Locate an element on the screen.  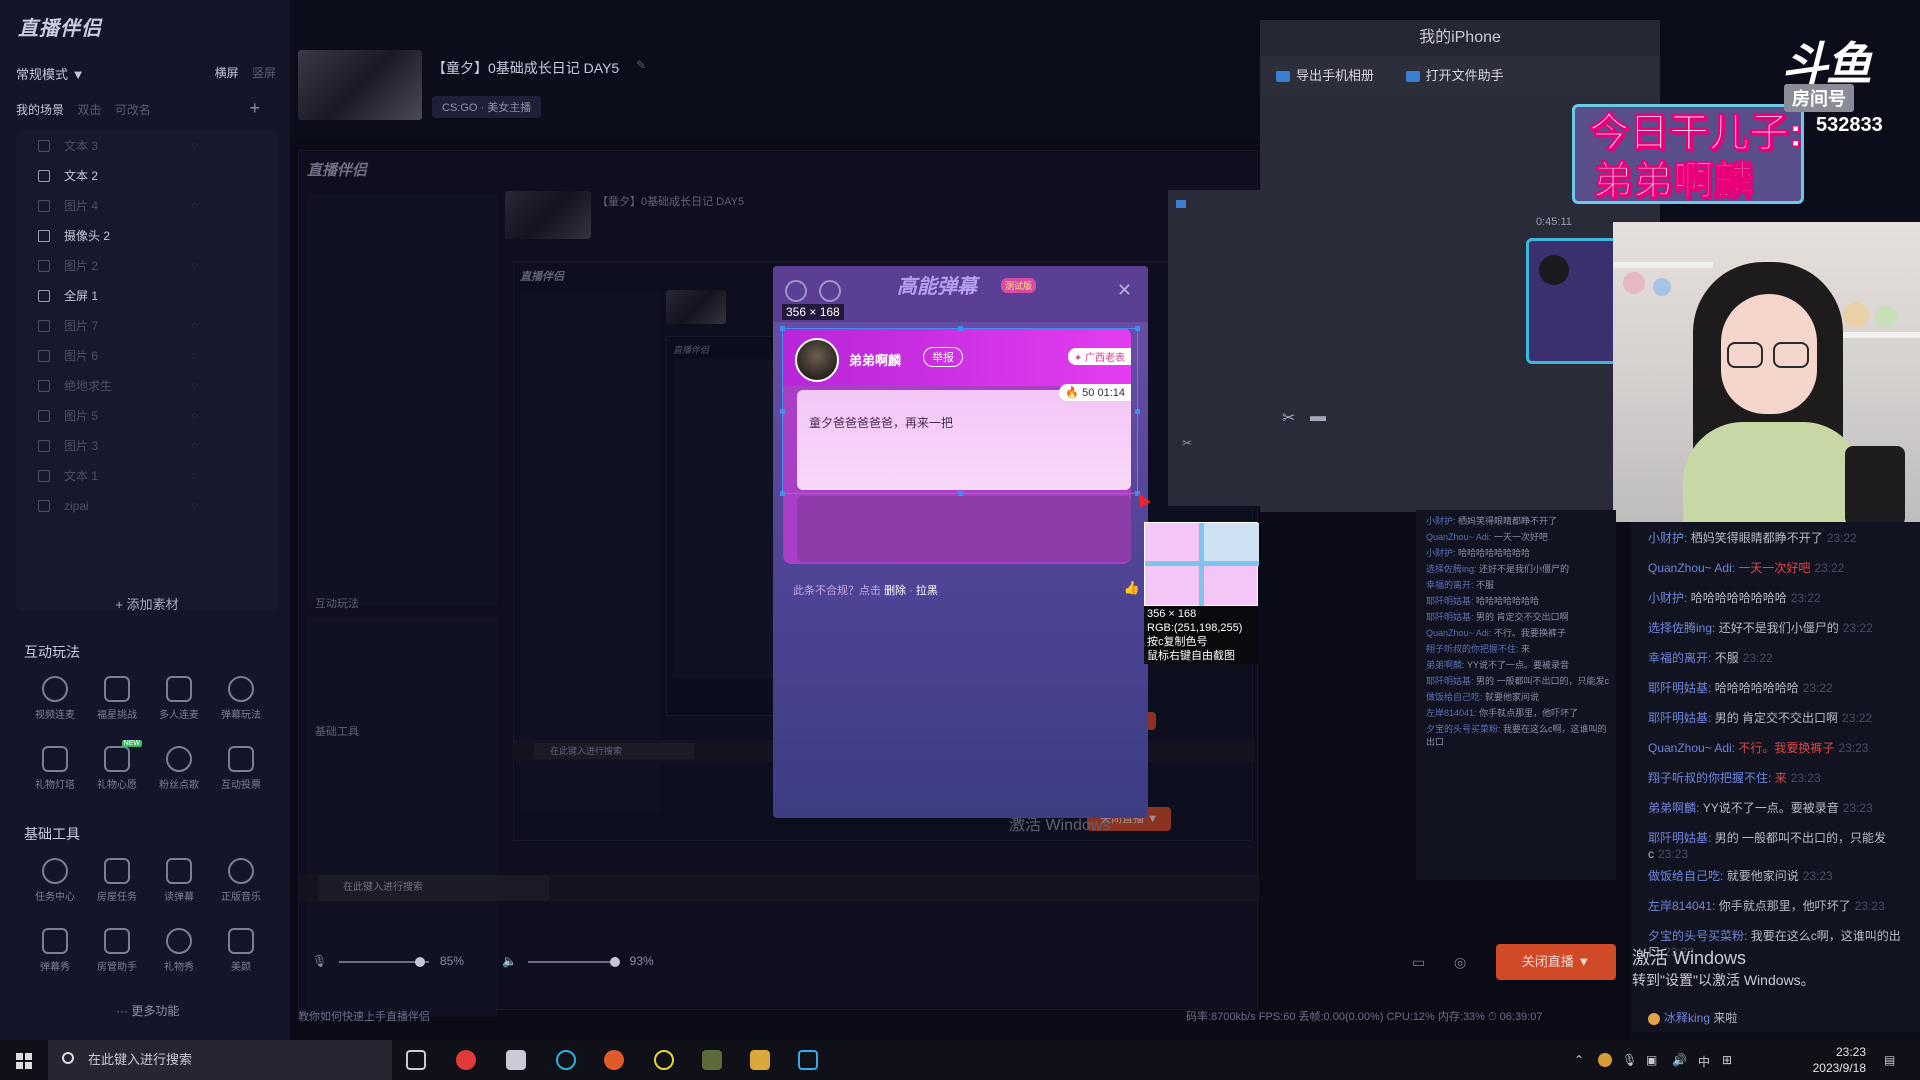
handle-mr is located at coordinates (1137, 411).